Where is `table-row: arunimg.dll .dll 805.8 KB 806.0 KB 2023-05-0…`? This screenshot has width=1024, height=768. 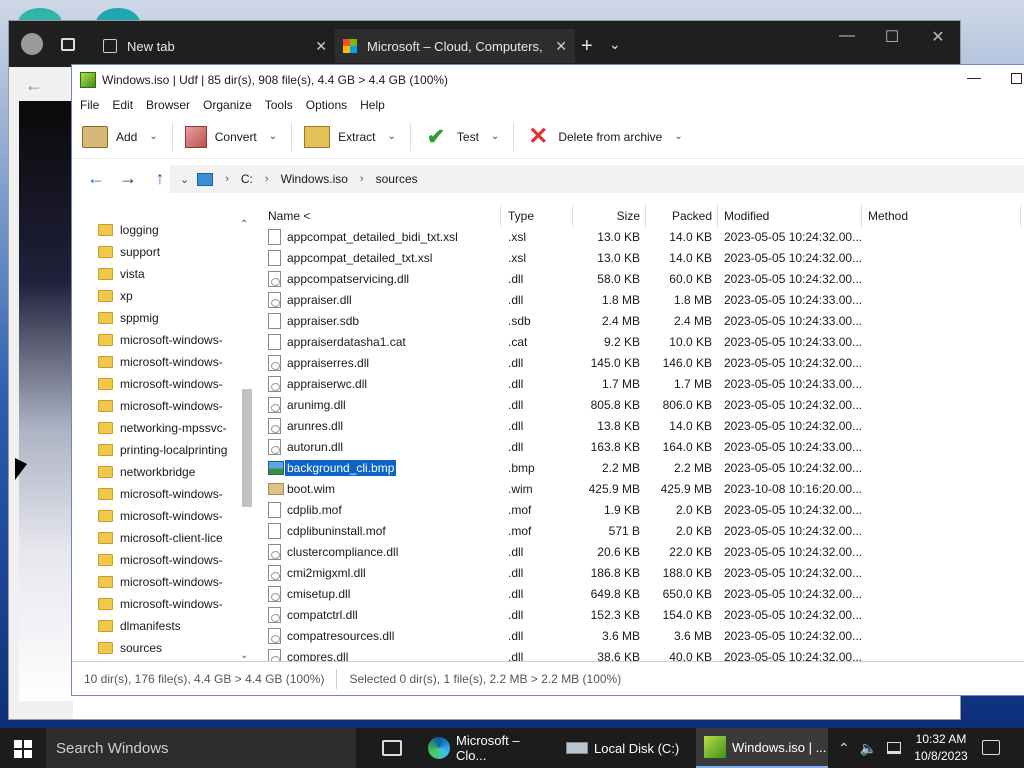
table-row: arunimg.dll .dll 805.8 KB 806.0 KB 2023-05-0… is located at coordinates (642, 405).